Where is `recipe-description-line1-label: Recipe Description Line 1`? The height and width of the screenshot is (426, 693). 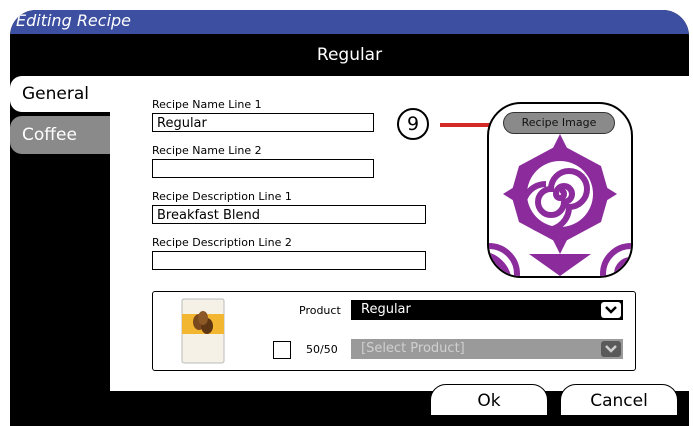 recipe-description-line1-label: Recipe Description Line 1 is located at coordinates (222, 196).